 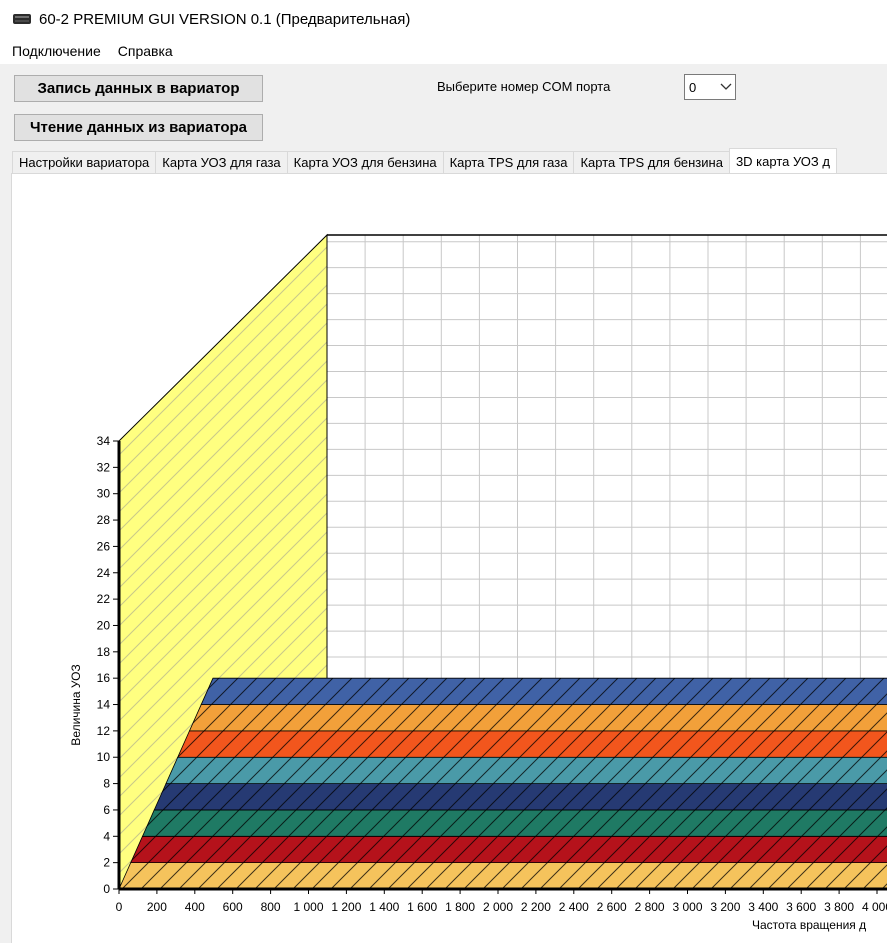 What do you see at coordinates (725, 907) in the screenshot?
I see `x-tick-label-16: 3 200` at bounding box center [725, 907].